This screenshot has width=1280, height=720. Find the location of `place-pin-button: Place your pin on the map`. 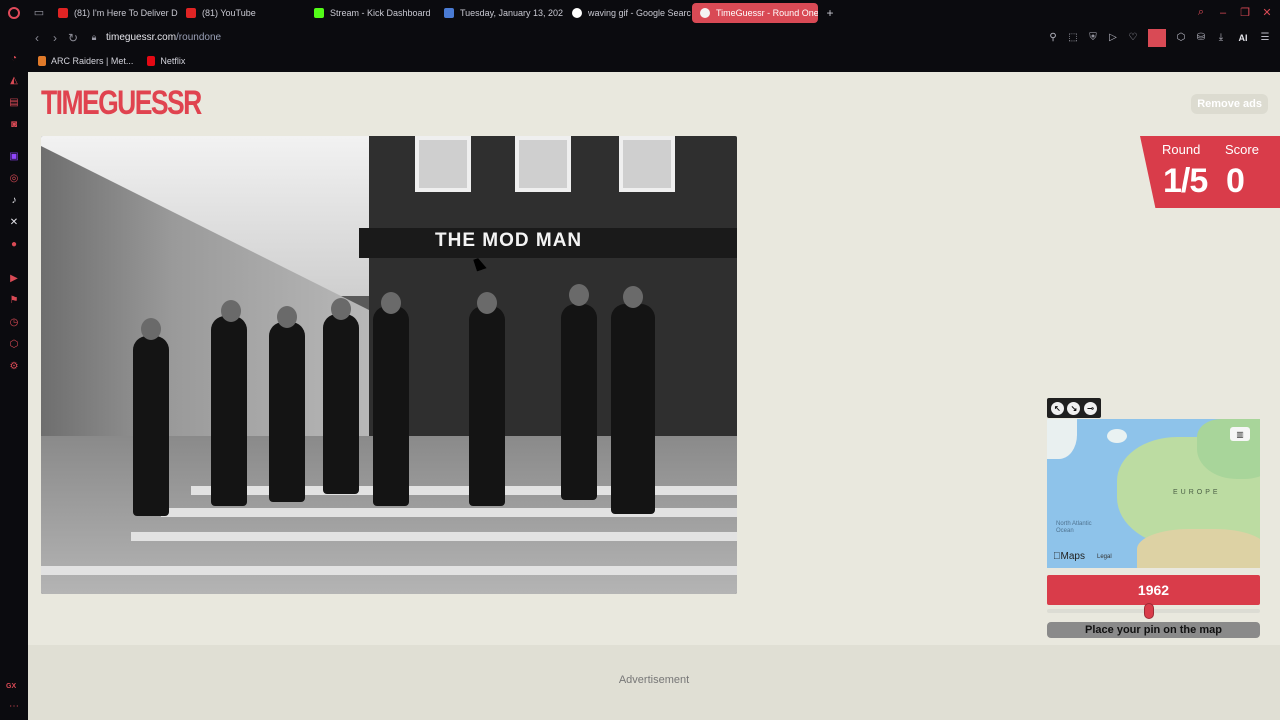

place-pin-button: Place your pin on the map is located at coordinates (1153, 630).